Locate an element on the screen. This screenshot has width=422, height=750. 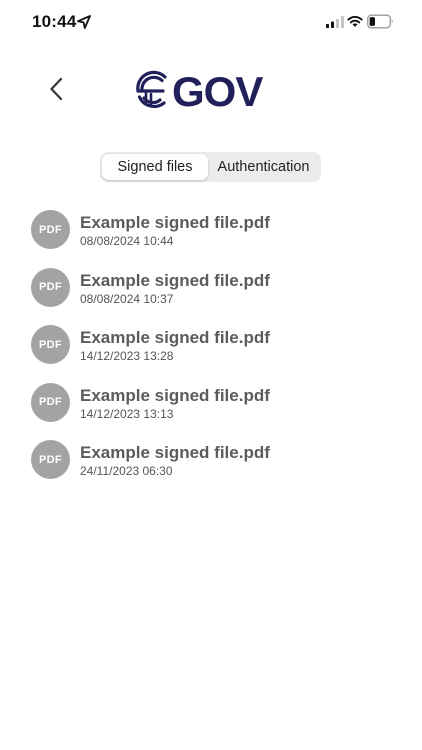
svg-text: GOV is located at coordinates (217, 89).